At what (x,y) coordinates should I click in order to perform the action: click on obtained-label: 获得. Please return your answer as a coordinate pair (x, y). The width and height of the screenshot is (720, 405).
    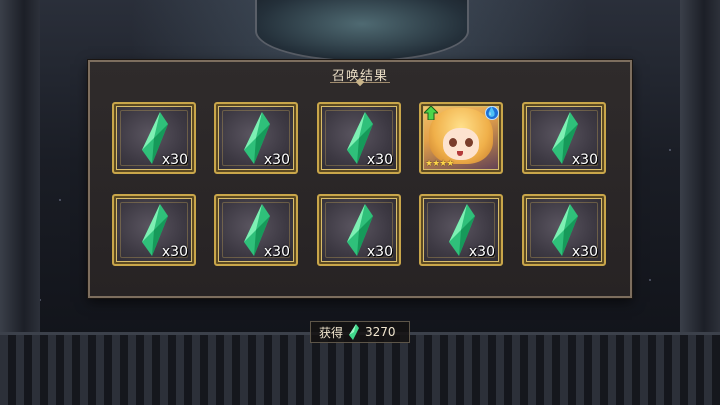
    Looking at the image, I should click on (331, 332).